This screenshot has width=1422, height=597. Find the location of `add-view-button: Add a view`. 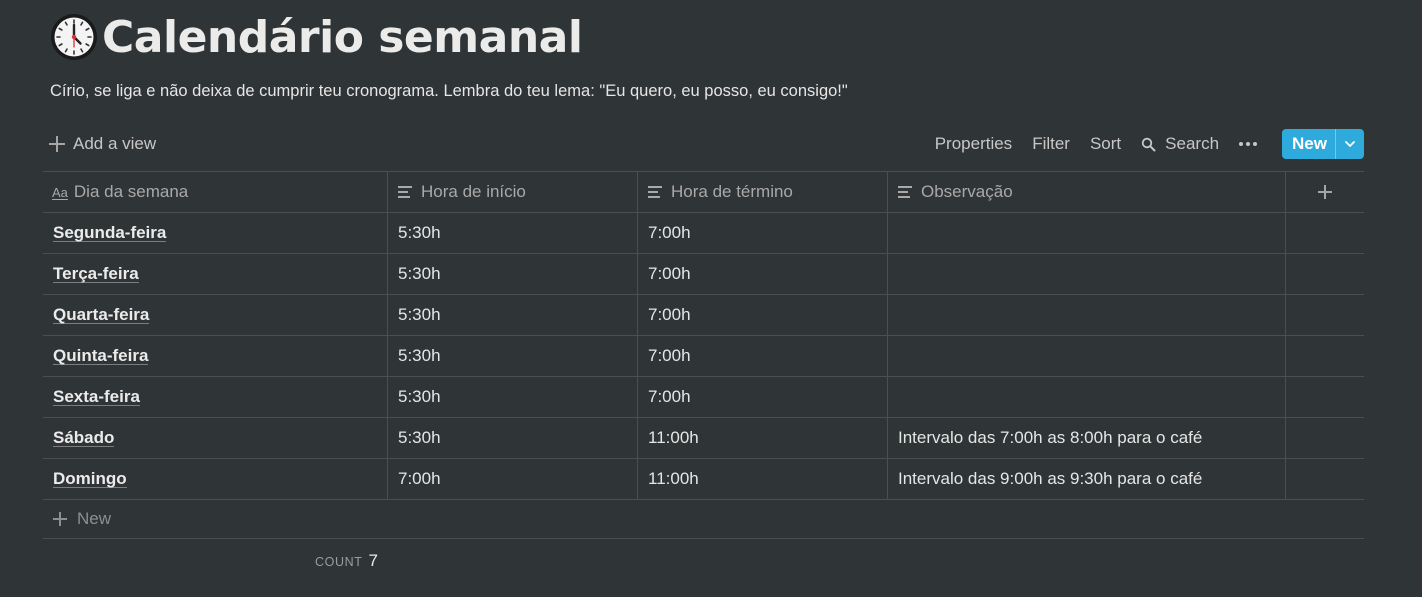

add-view-button: Add a view is located at coordinates (102, 144).